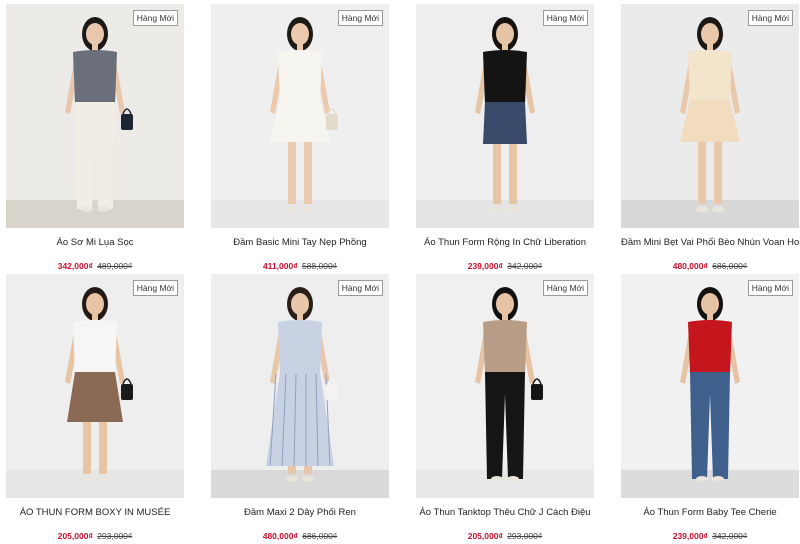 This screenshot has height=544, width=800. What do you see at coordinates (95, 513) in the screenshot?
I see `product-name: ÁO THUN FORM BOXY IN MUSÉE` at bounding box center [95, 513].